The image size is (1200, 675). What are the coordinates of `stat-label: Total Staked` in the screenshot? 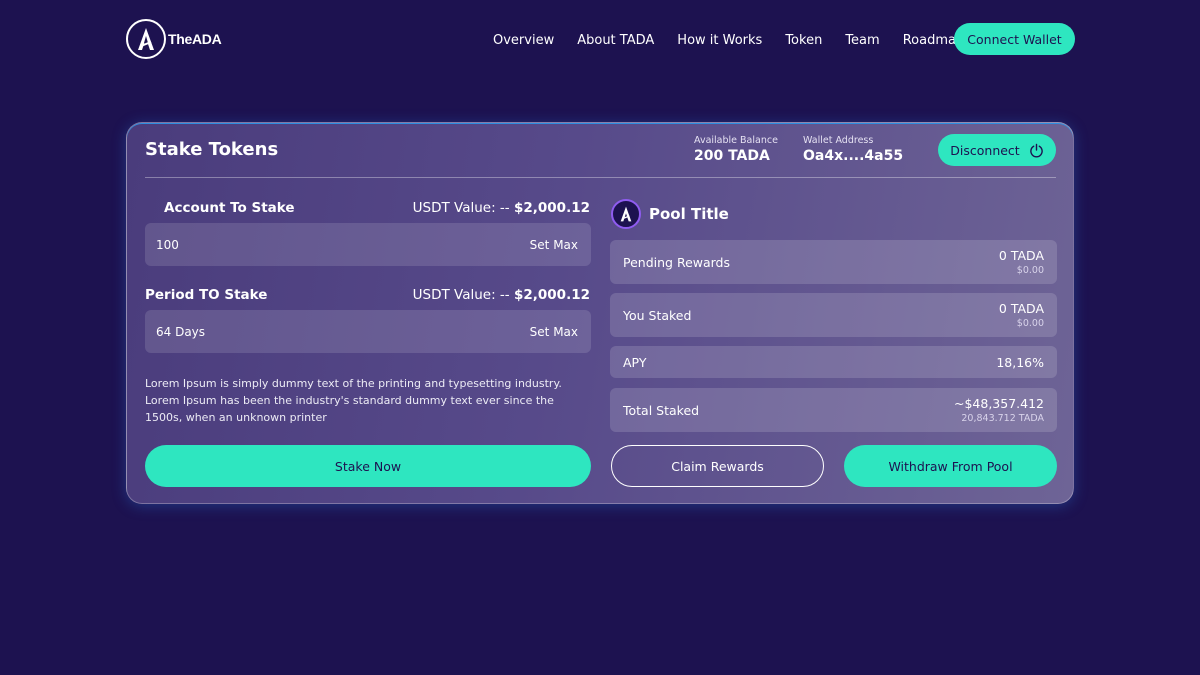 It's located at (661, 410).